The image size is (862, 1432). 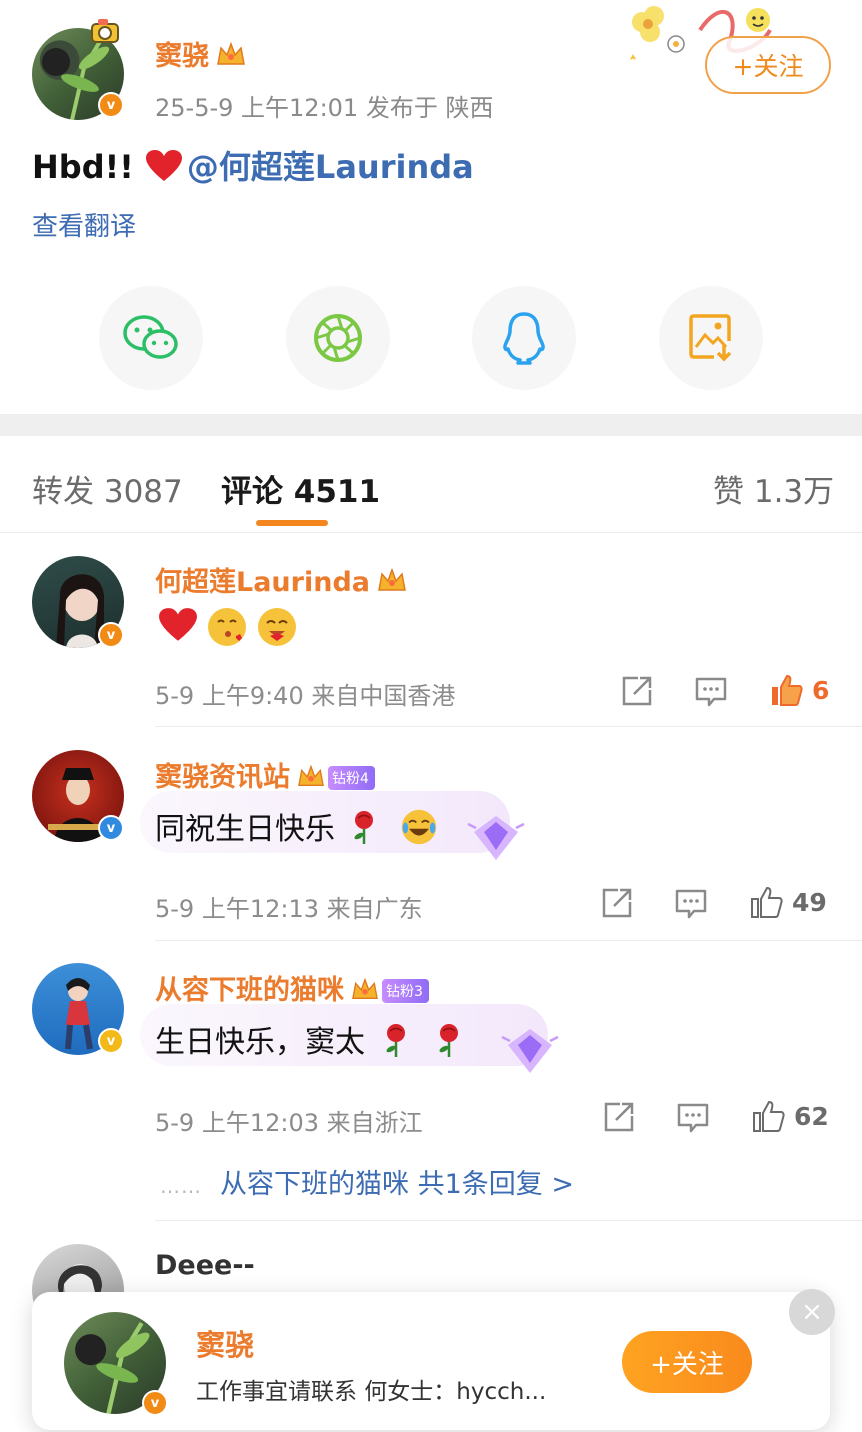 I want to click on view-replies-link: …… 从容下班的猫咪 共1条回复 >, so click(x=367, y=1181).